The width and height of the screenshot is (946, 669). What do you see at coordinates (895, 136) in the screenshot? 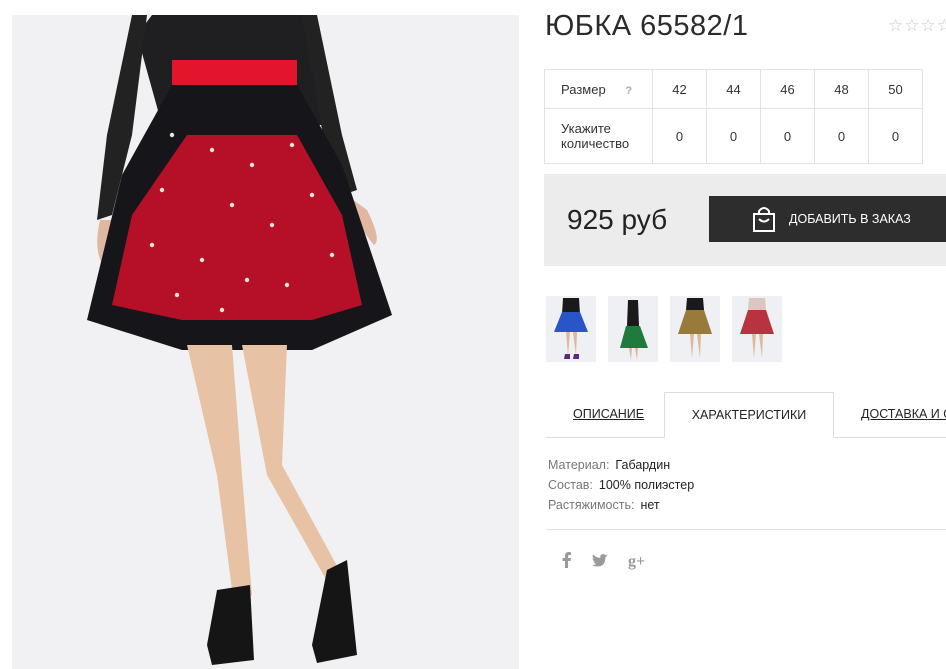
I see `quantity-input-50: 0` at bounding box center [895, 136].